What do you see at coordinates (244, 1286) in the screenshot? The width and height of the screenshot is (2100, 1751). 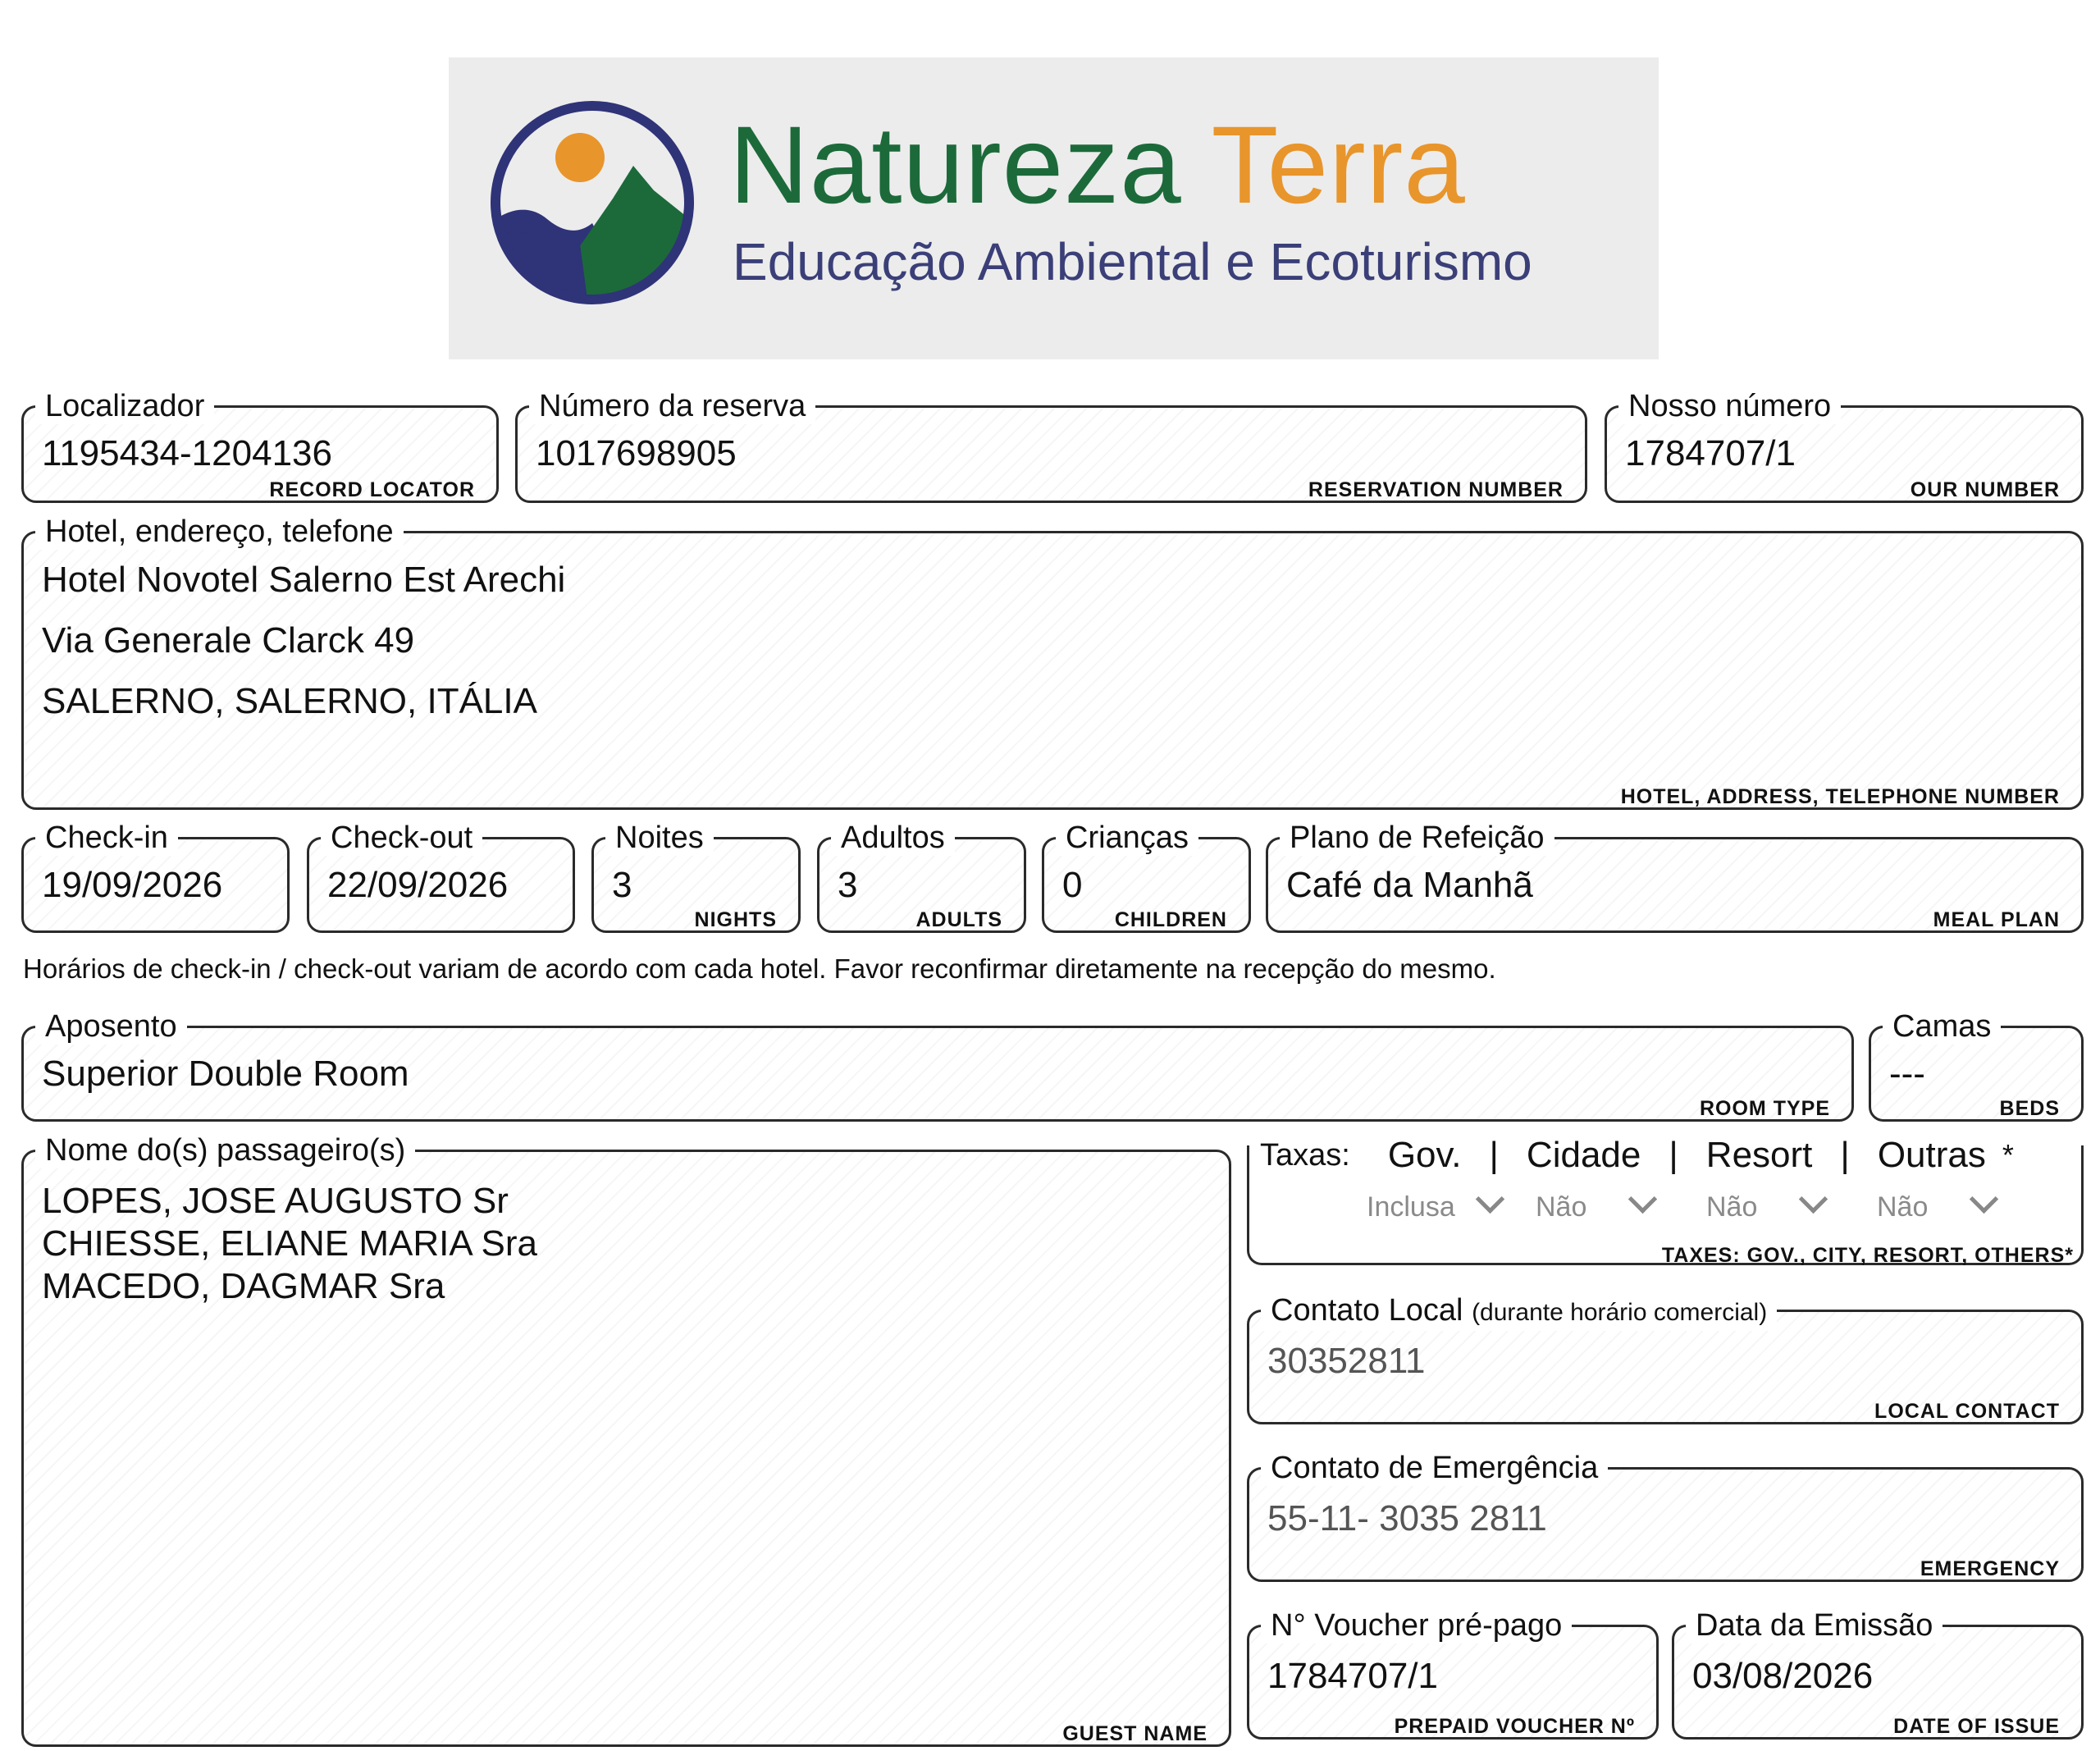 I see `list-item: MACEDO, DAGMAR Sra` at bounding box center [244, 1286].